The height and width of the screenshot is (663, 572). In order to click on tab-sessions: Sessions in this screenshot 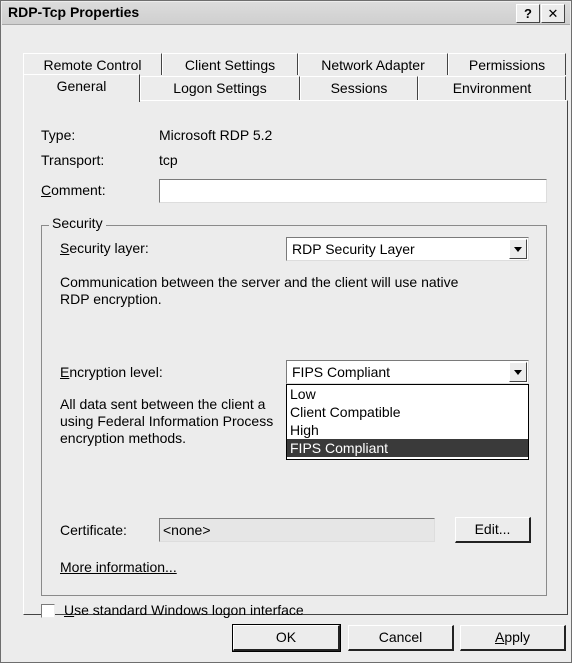, I will do `click(359, 88)`.